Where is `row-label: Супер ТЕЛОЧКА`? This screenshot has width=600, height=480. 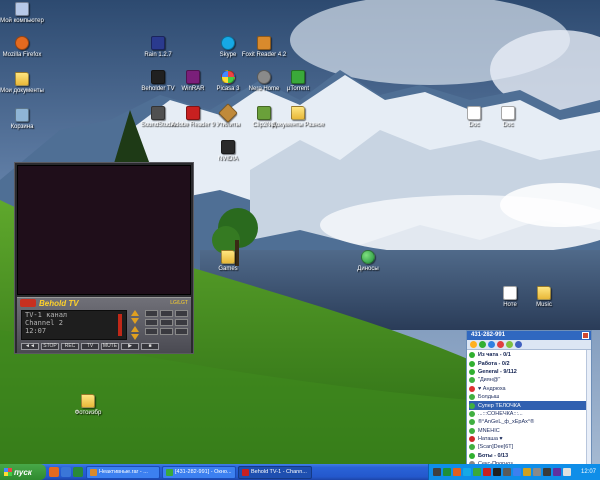 row-label: Супер ТЕЛОЧКА is located at coordinates (499, 405).